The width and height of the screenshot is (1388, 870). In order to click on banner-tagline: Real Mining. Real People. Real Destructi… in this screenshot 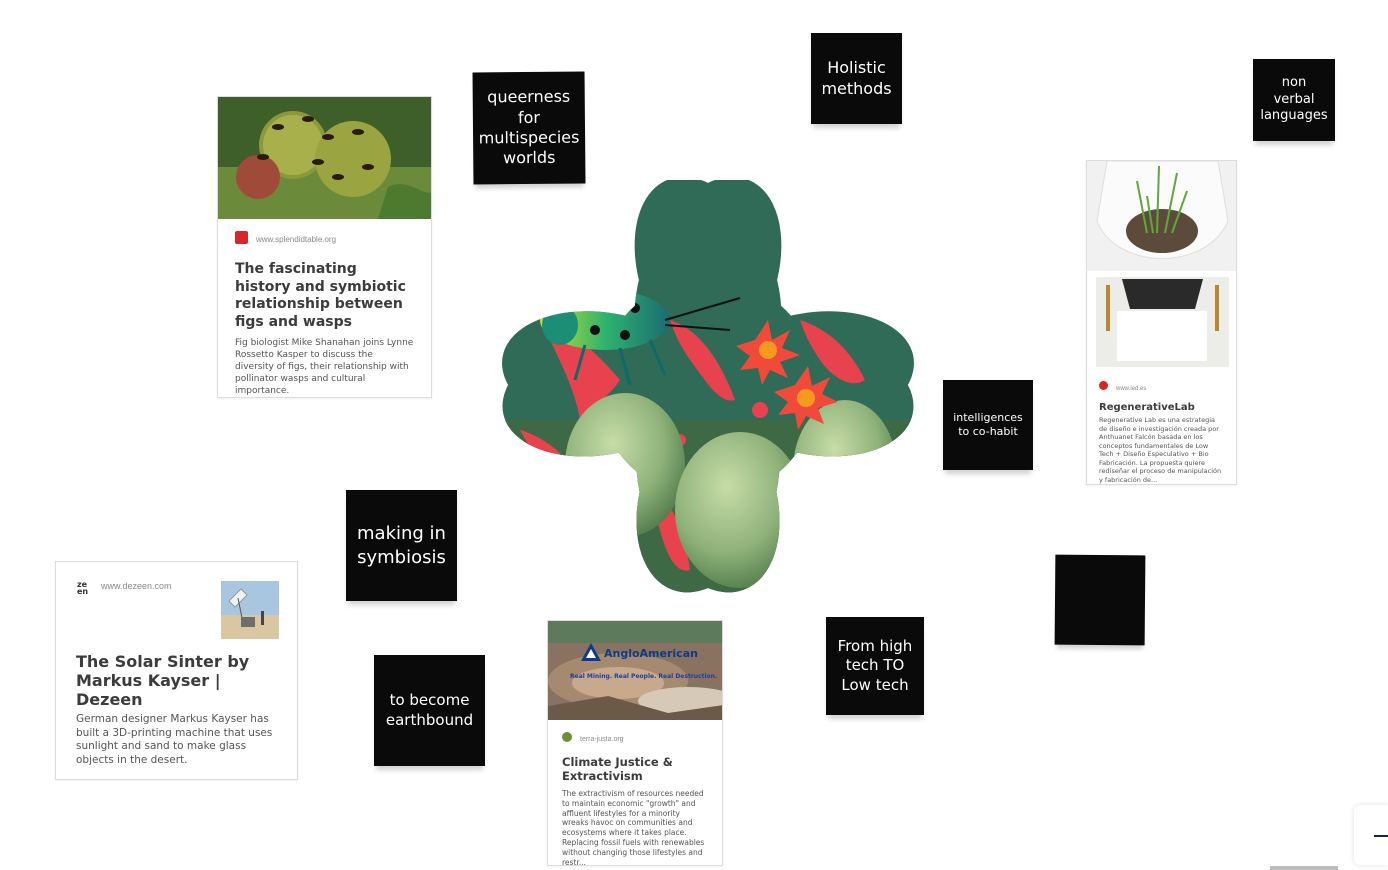, I will do `click(644, 676)`.